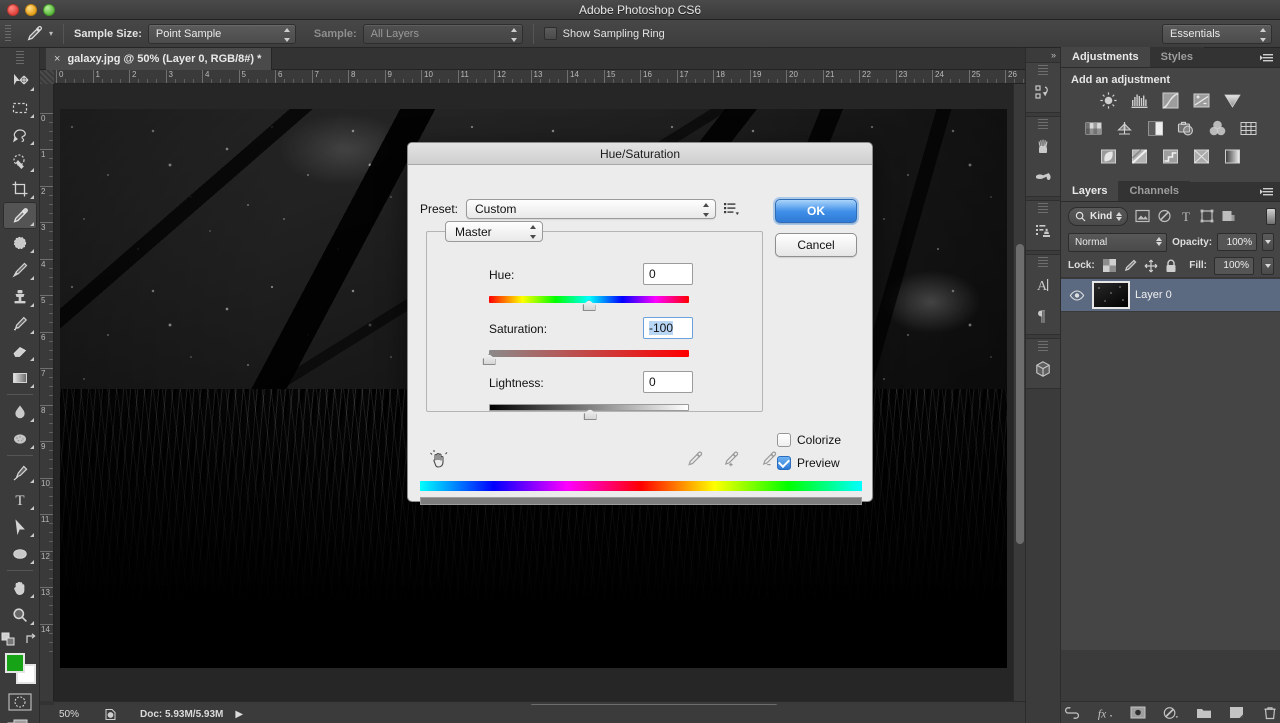  Describe the element at coordinates (1237, 713) in the screenshot. I see `new-layer-icon` at that location.